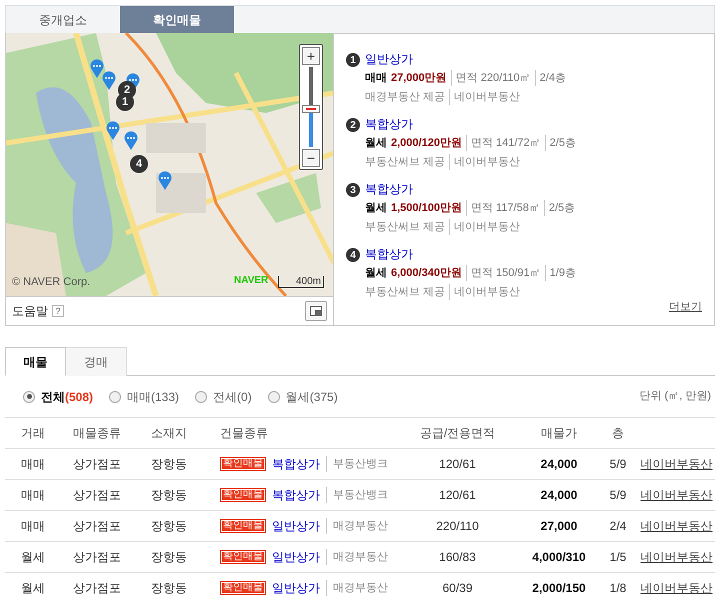 This screenshot has width=720, height=609. Describe the element at coordinates (97, 433) in the screenshot. I see `column-header: 매물종류` at that location.